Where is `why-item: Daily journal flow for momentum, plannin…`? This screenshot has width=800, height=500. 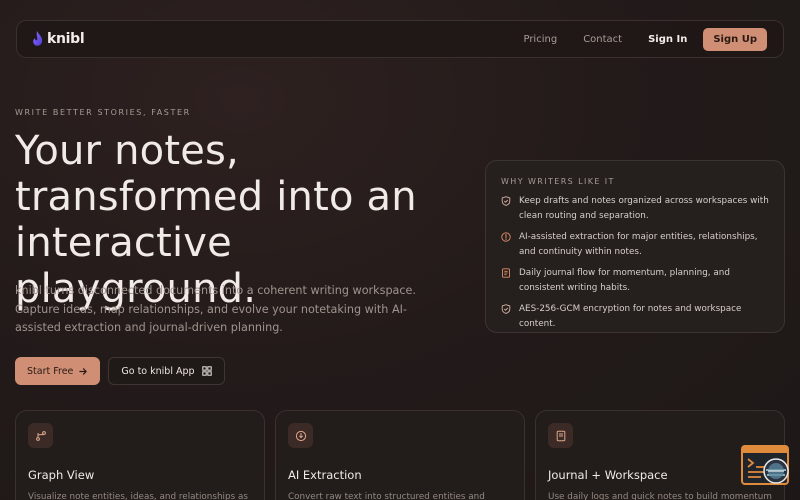 why-item: Daily journal flow for momentum, plannin… is located at coordinates (635, 280).